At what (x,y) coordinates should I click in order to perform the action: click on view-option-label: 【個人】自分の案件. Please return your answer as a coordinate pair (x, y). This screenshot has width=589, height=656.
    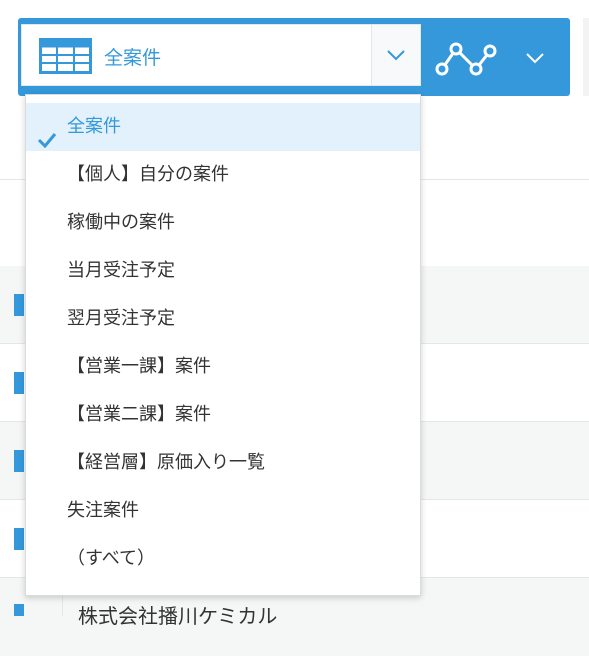
    Looking at the image, I should click on (148, 174).